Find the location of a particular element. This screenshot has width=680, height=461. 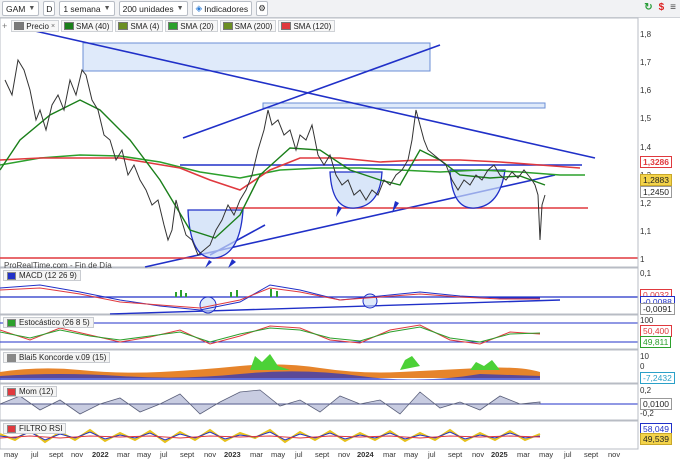

legend-label: SMA (200) is located at coordinates (253, 26).